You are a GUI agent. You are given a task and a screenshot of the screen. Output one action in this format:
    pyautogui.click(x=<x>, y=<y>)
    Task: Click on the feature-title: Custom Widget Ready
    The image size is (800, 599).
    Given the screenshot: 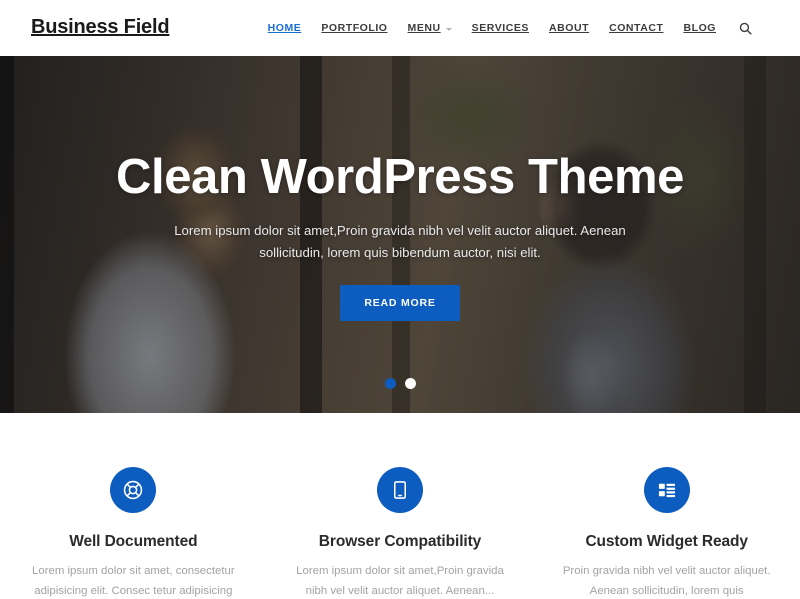 What is the action you would take?
    pyautogui.click(x=666, y=541)
    